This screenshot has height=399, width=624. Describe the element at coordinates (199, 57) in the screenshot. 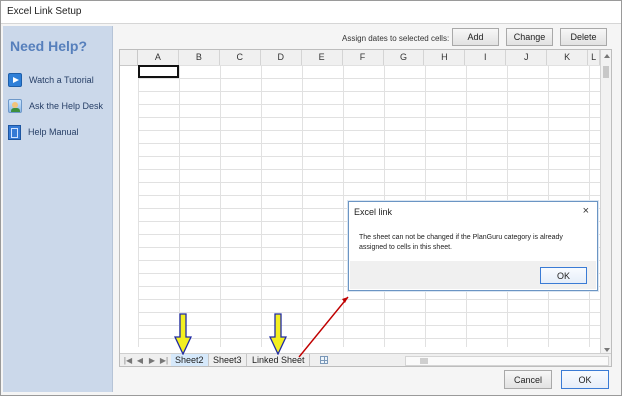

I see `column-header-b: B` at that location.